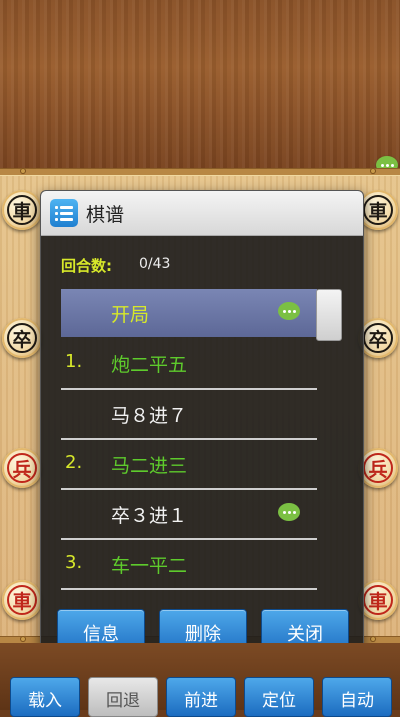 The height and width of the screenshot is (717, 400). I want to click on list-icon, so click(64, 213).